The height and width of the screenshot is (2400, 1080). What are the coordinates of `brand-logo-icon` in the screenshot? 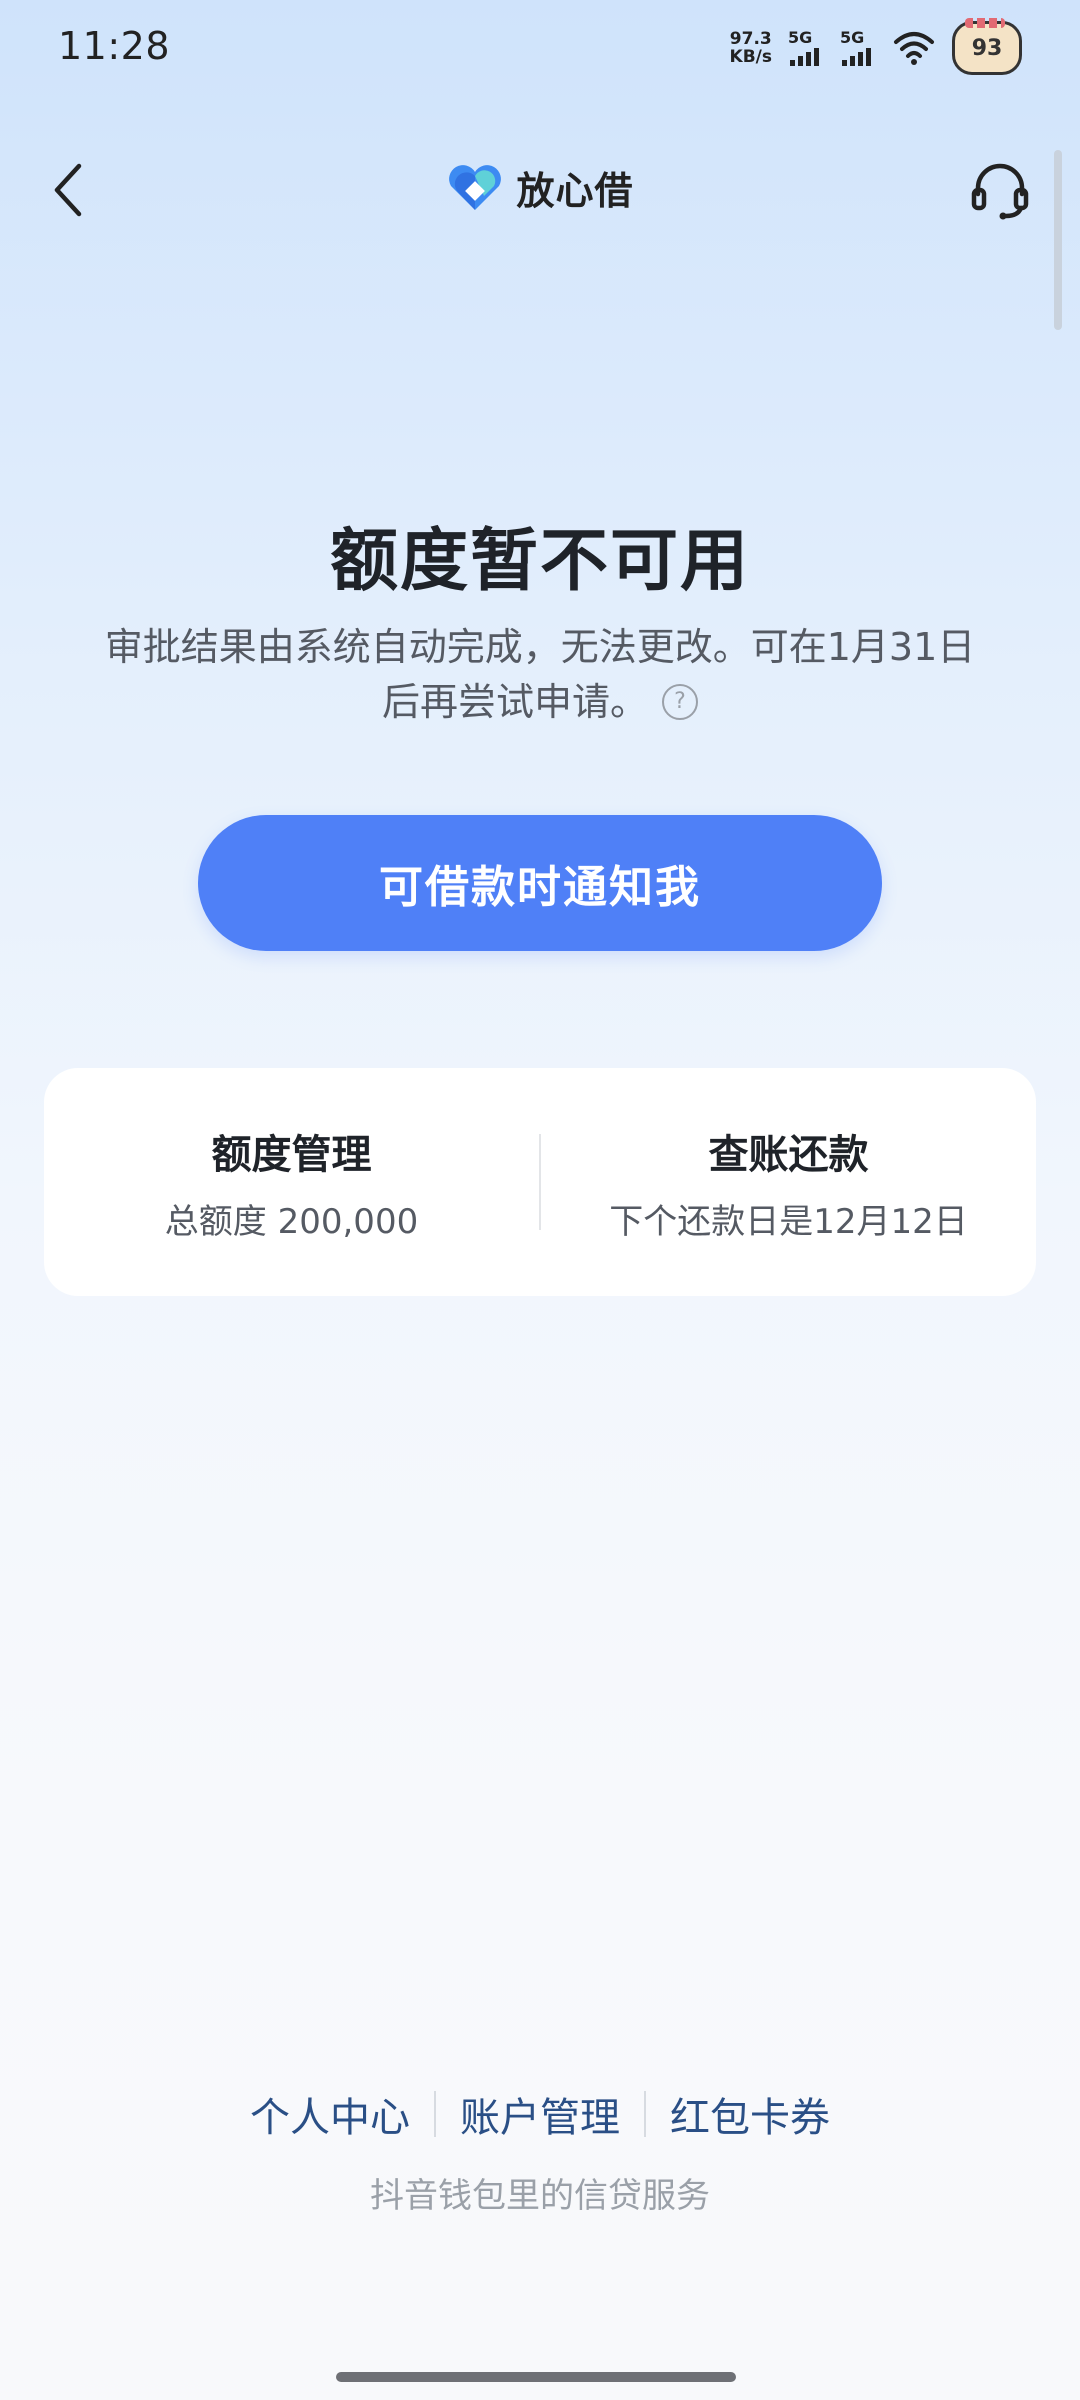 It's located at (475, 187).